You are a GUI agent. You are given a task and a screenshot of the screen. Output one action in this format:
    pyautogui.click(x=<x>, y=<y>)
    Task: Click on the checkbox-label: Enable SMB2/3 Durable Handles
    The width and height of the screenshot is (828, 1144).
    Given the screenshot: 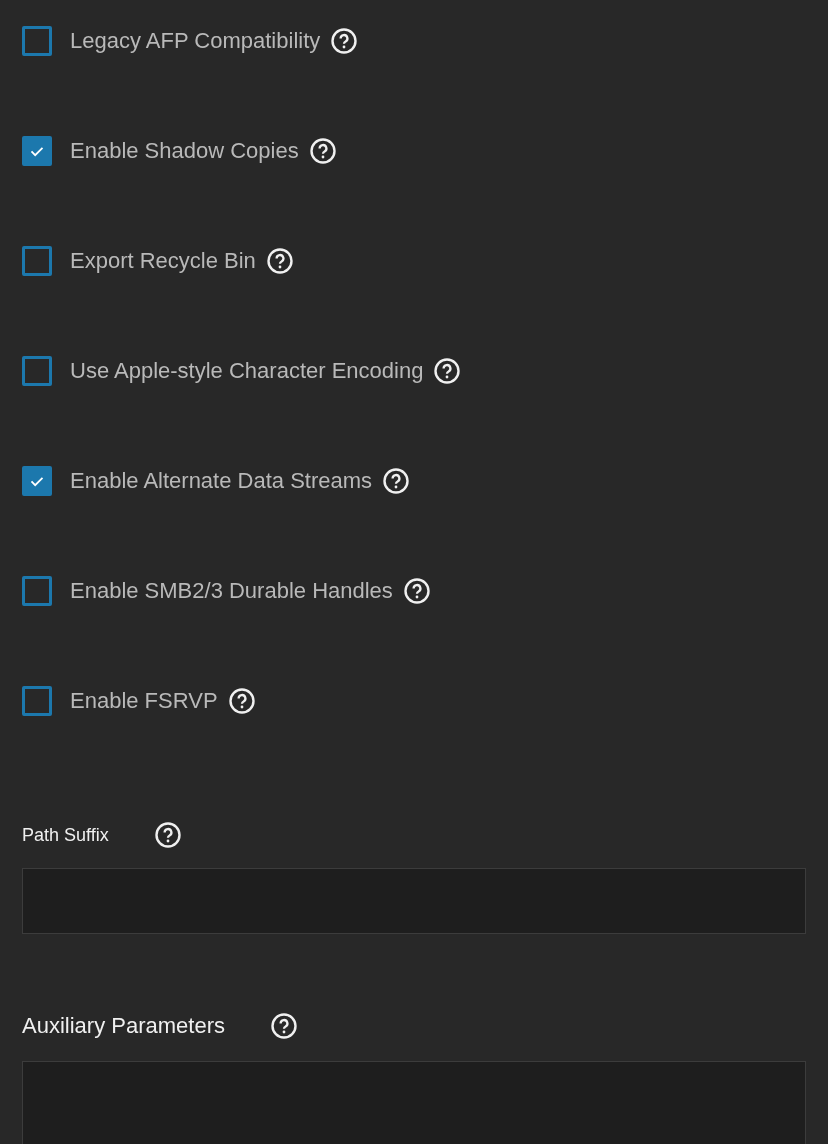 What is the action you would take?
    pyautogui.click(x=231, y=591)
    